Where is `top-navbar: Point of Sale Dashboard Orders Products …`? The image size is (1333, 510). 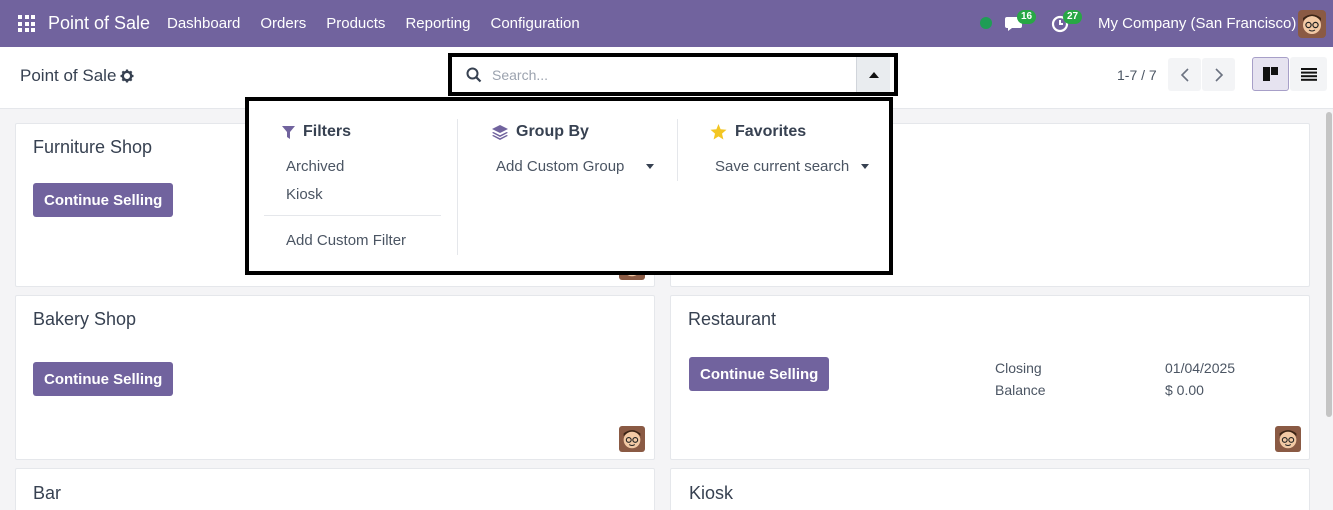 top-navbar: Point of Sale Dashboard Orders Products … is located at coordinates (666, 23).